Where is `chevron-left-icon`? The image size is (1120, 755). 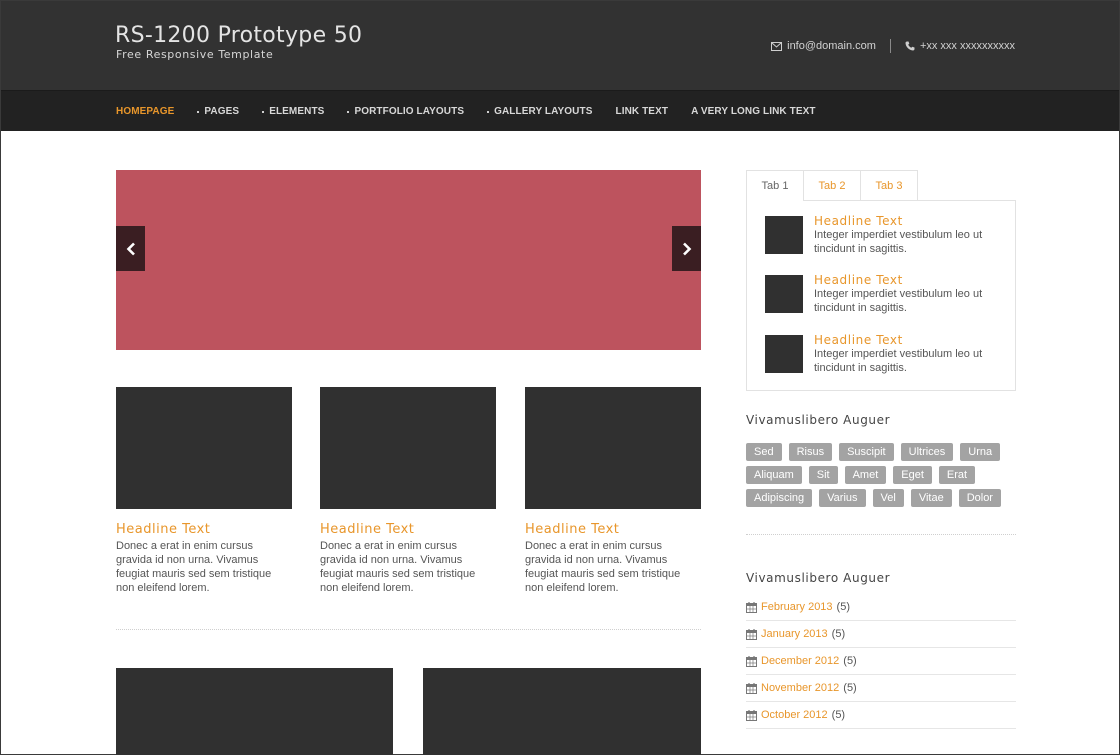
chevron-left-icon is located at coordinates (130, 248).